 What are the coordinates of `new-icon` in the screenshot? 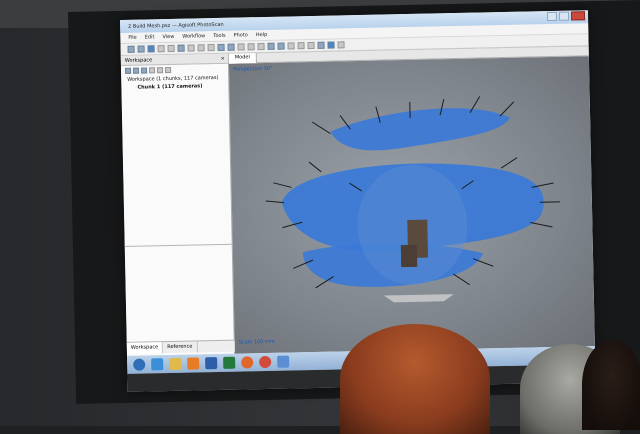 It's located at (131, 49).